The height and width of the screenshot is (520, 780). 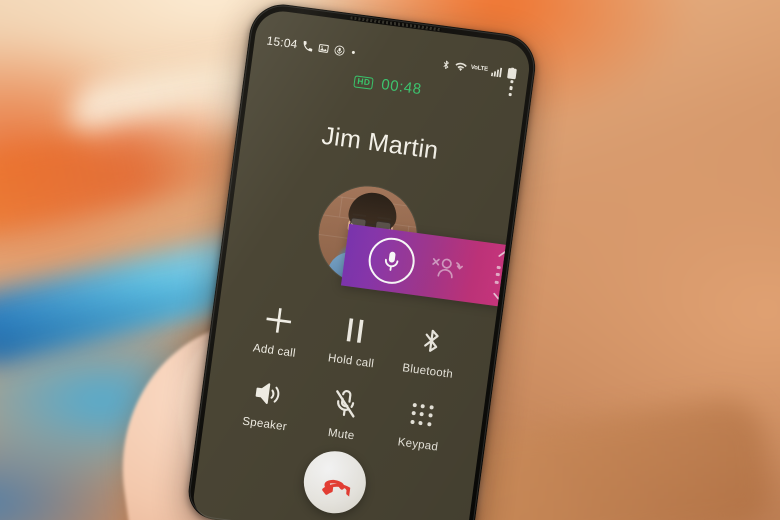 What do you see at coordinates (274, 351) in the screenshot?
I see `add-call-label: Add call` at bounding box center [274, 351].